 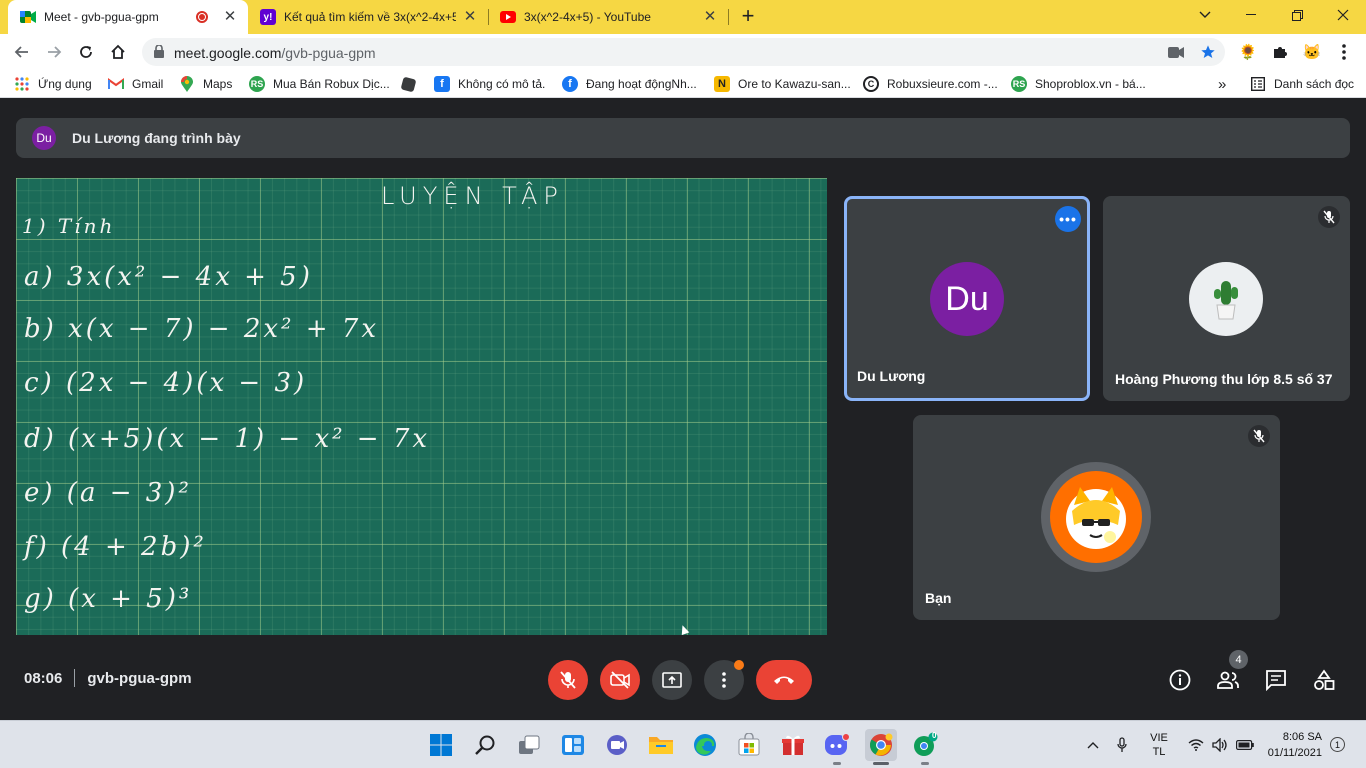 I want to click on apps-grid-icon, so click(x=22, y=84).